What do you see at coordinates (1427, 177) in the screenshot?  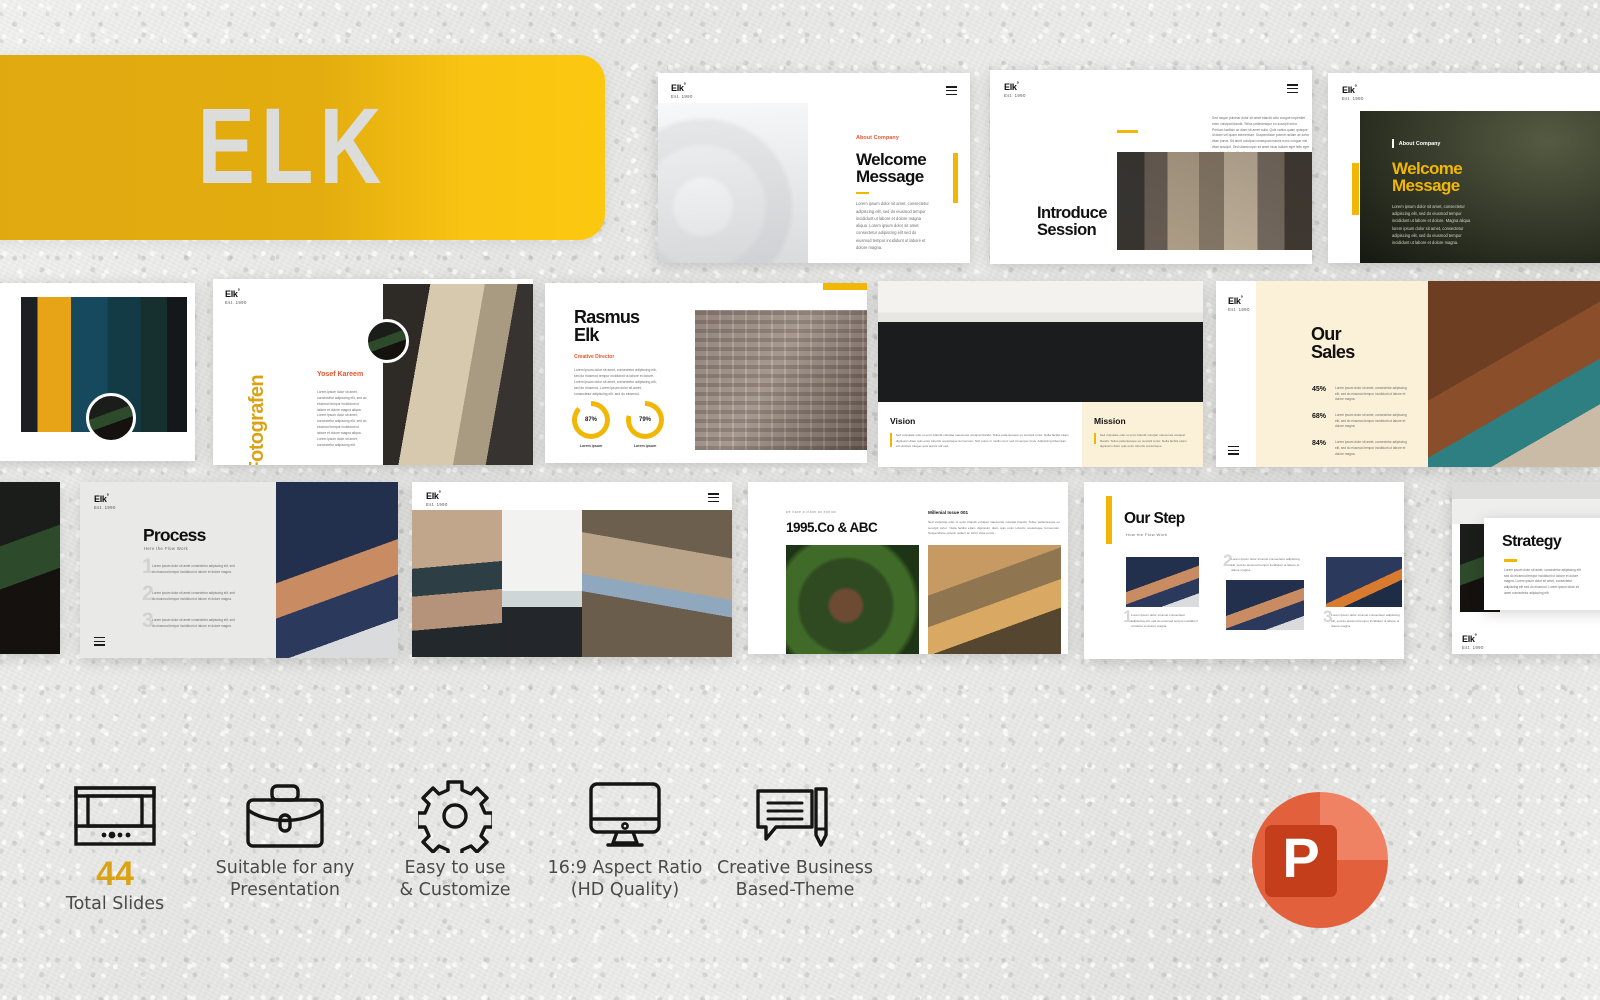 I see `slide-title: Welcome Message` at bounding box center [1427, 177].